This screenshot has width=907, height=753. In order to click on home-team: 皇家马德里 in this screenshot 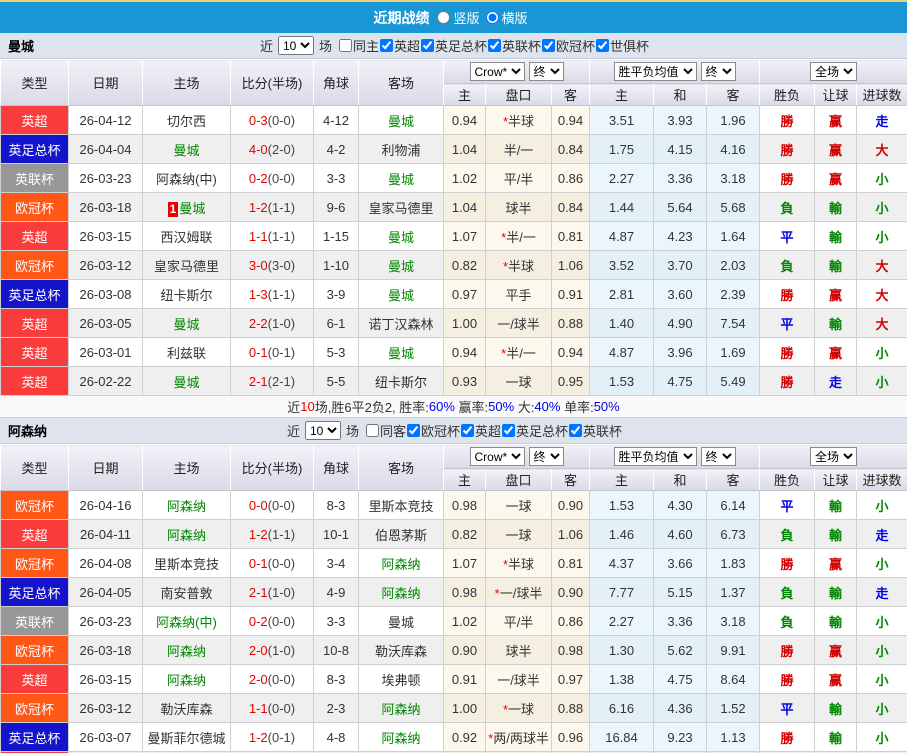, I will do `click(186, 265)`.